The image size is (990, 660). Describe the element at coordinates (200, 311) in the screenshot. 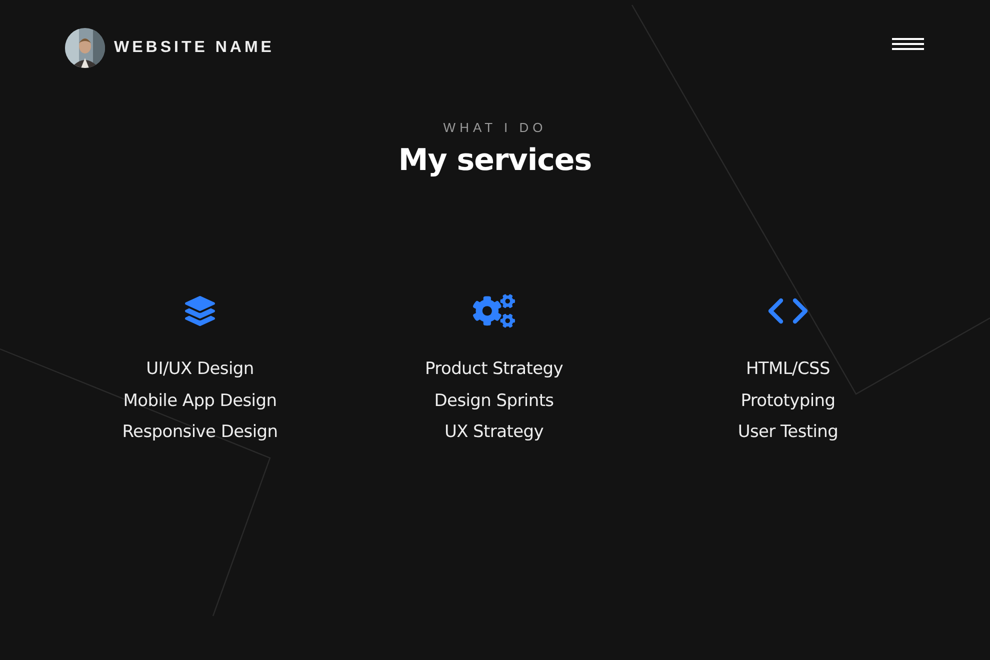

I see `layers-icon` at that location.